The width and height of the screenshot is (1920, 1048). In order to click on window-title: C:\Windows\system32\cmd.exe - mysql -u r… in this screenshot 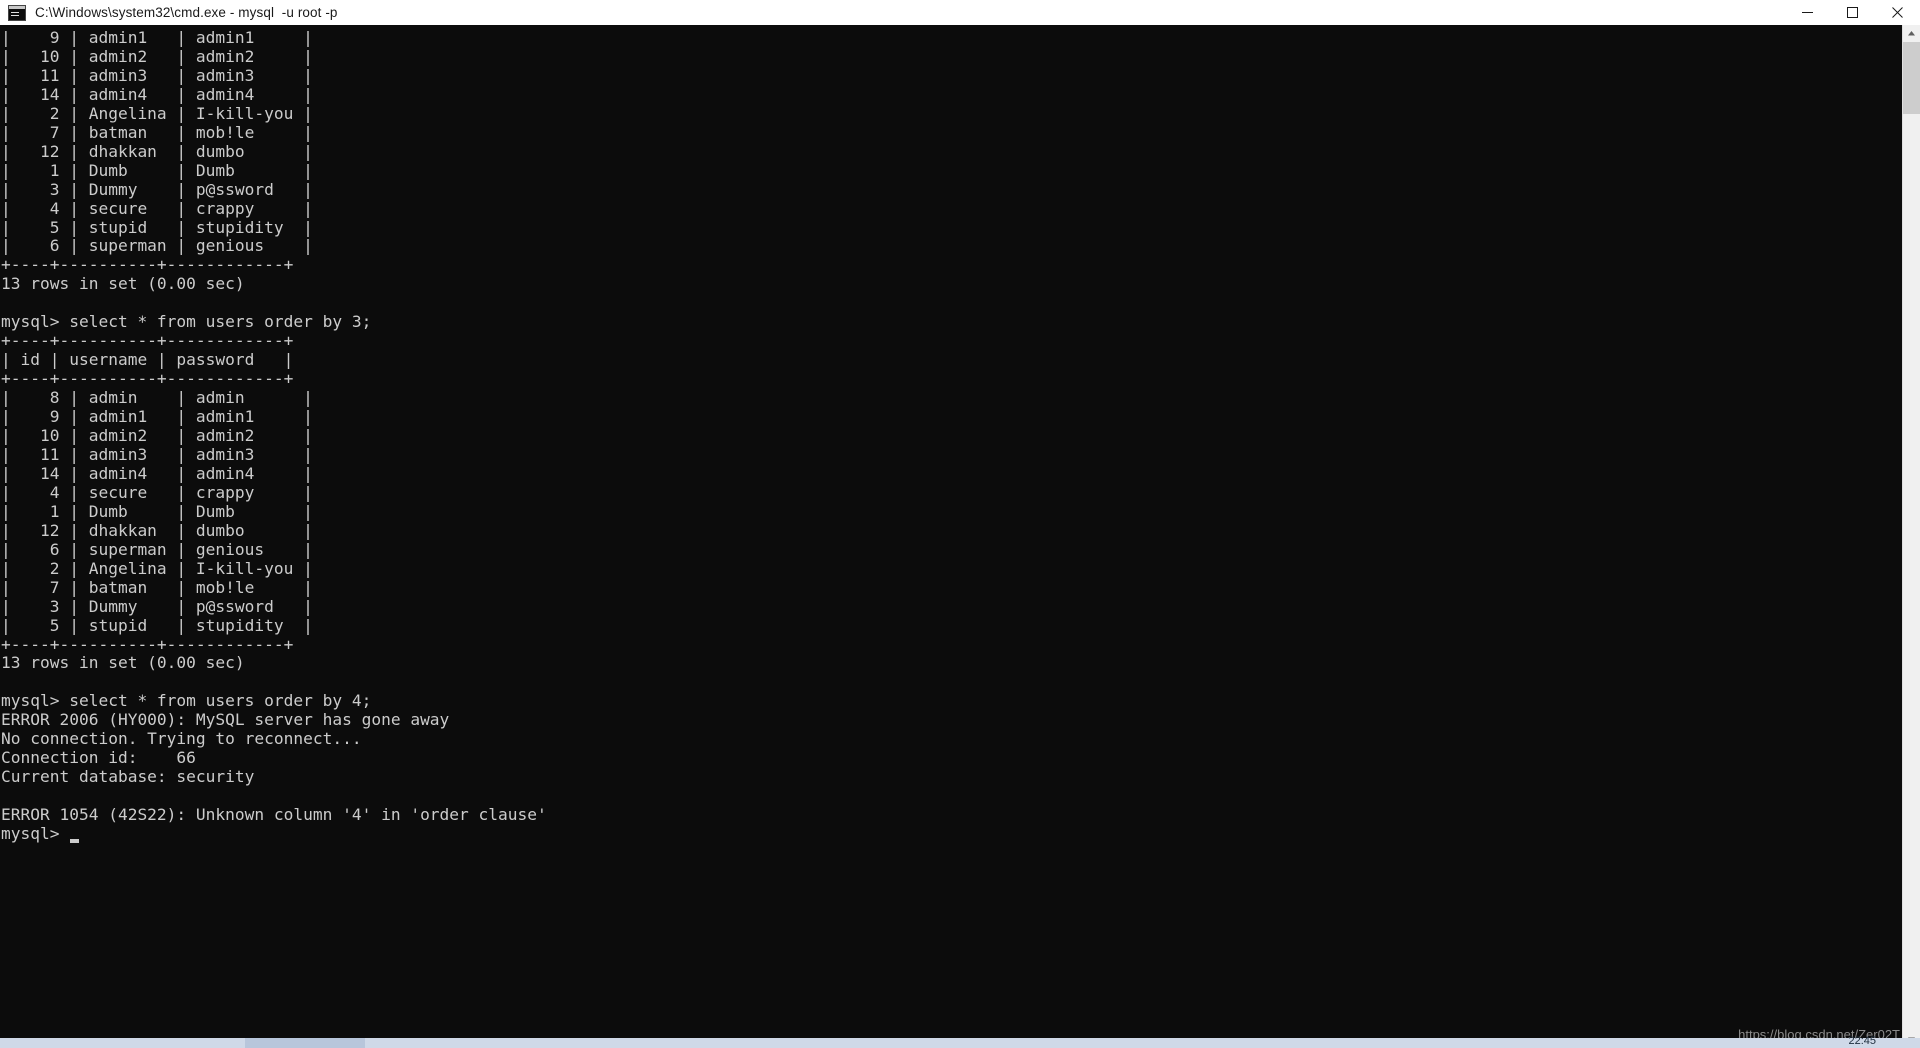, I will do `click(186, 12)`.